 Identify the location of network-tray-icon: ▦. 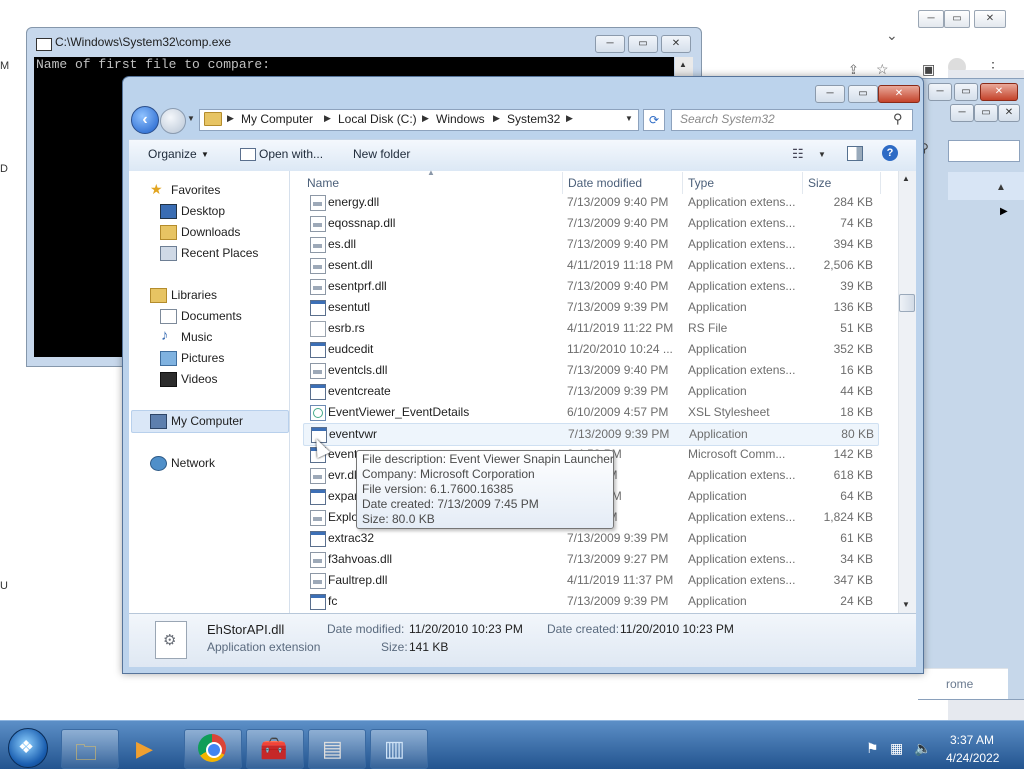
(896, 748).